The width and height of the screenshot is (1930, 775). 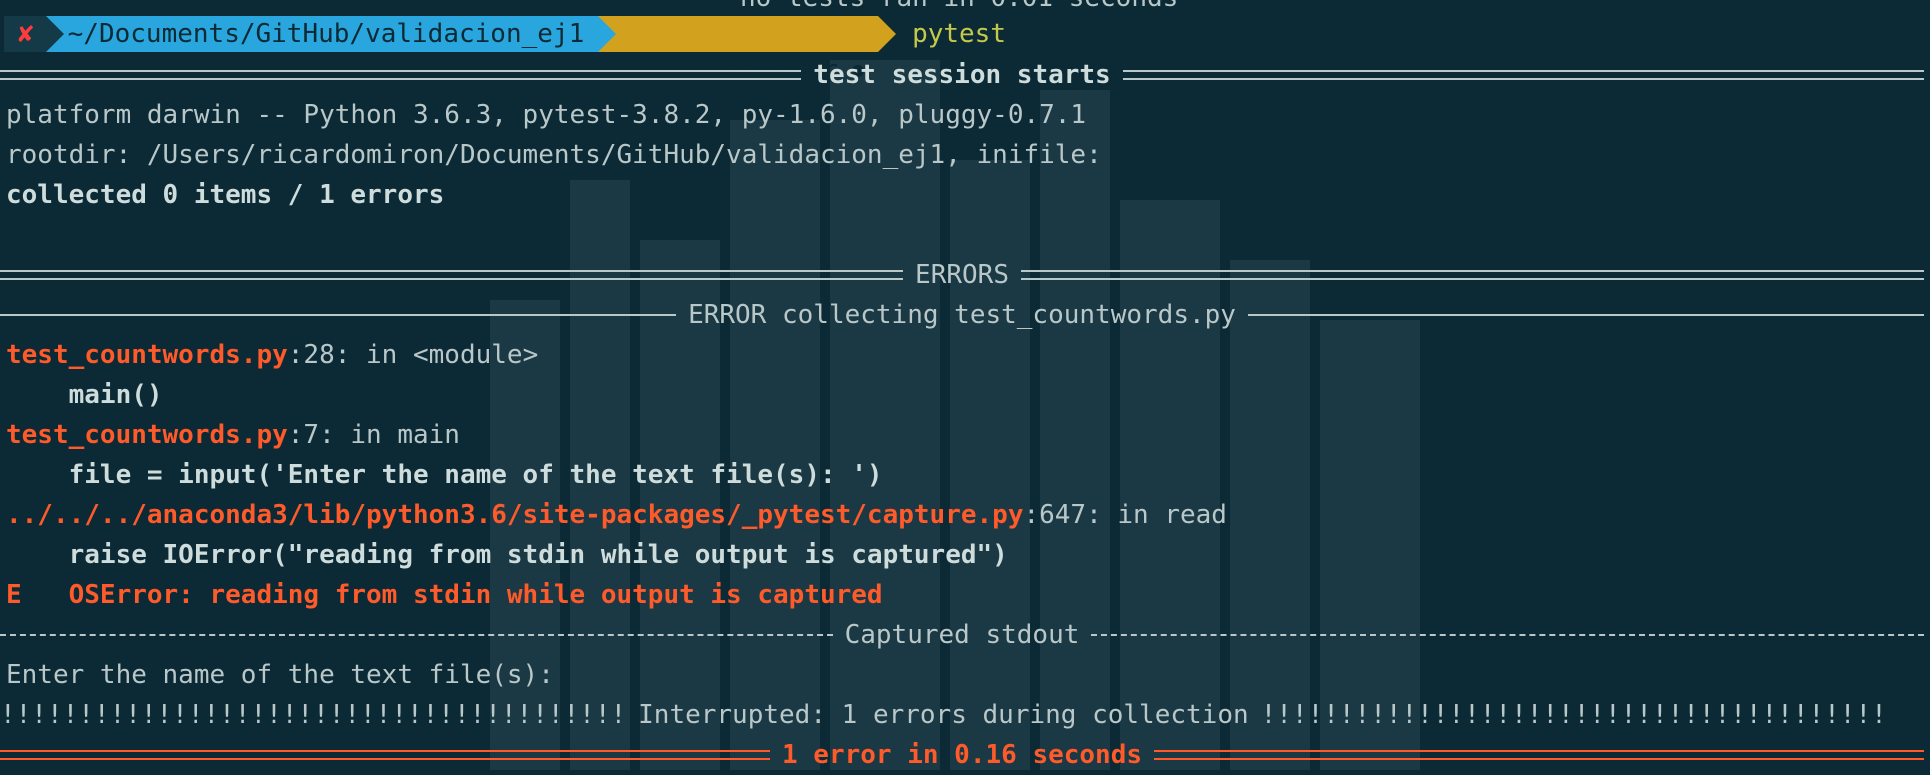 I want to click on traceback-loc: :7: in main, so click(x=373, y=435).